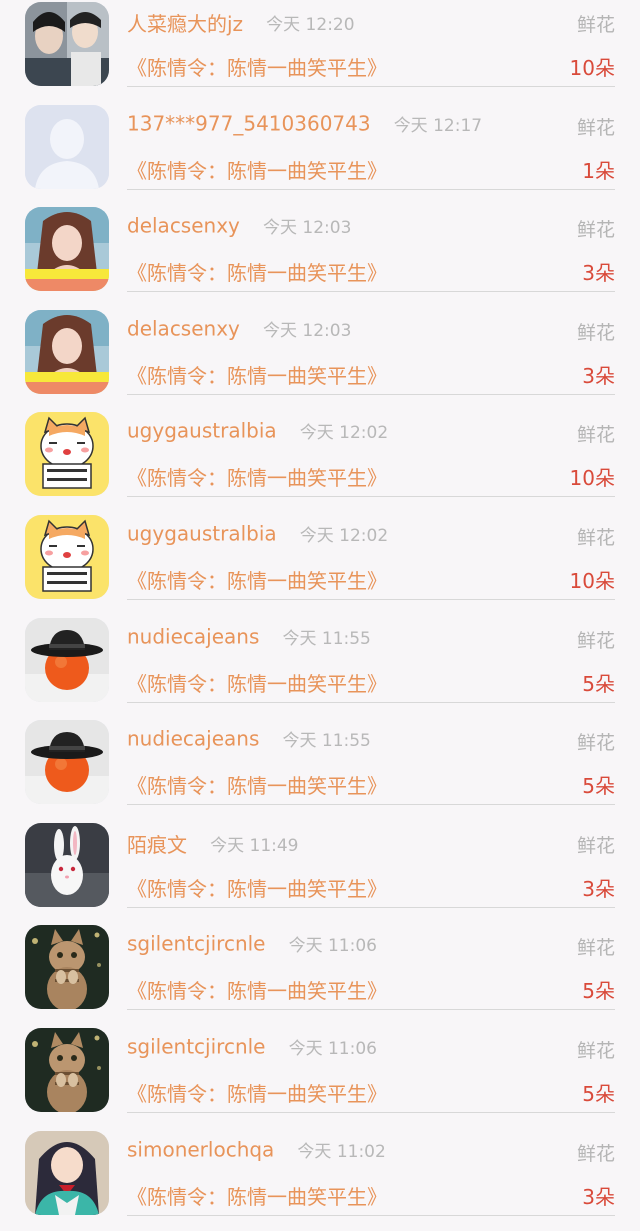  What do you see at coordinates (341, 1151) in the screenshot?
I see `timestamp: 今天 11:02` at bounding box center [341, 1151].